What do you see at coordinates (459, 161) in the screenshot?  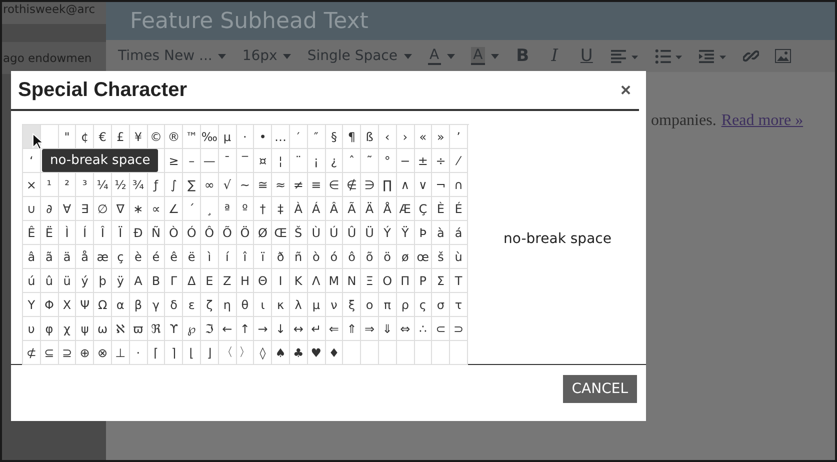 I see `character-cell: ⁄` at bounding box center [459, 161].